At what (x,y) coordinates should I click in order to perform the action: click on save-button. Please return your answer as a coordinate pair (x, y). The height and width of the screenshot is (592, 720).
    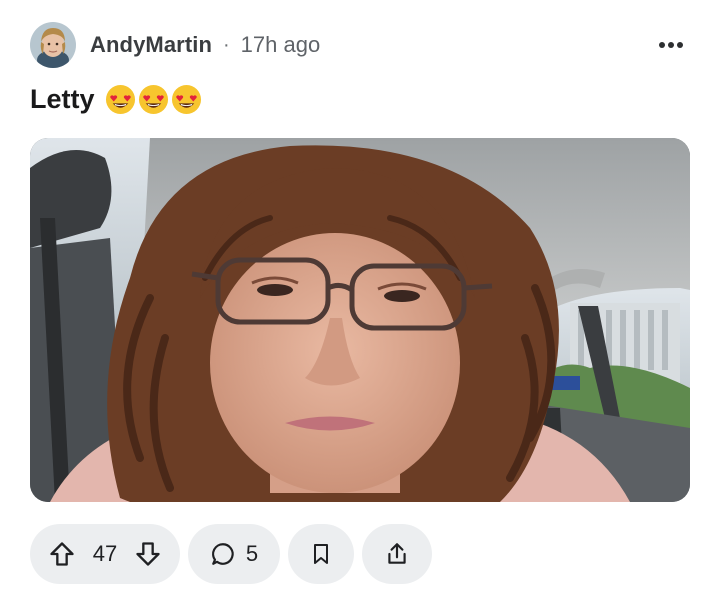
    Looking at the image, I should click on (321, 554).